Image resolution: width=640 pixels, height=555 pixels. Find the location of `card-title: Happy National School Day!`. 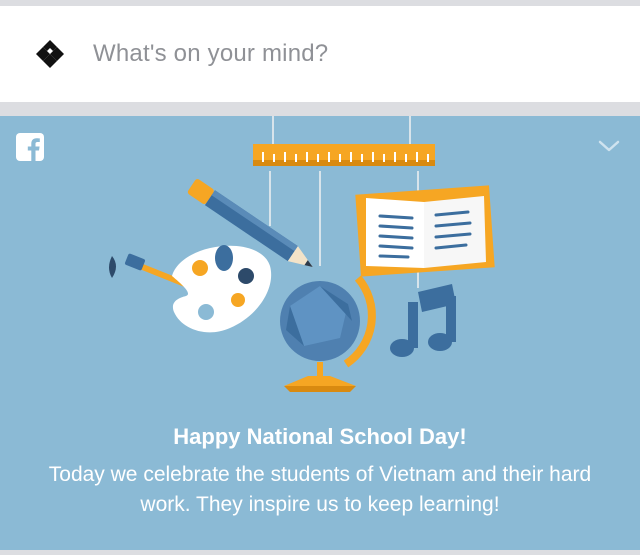

card-title: Happy National School Day! is located at coordinates (320, 436).